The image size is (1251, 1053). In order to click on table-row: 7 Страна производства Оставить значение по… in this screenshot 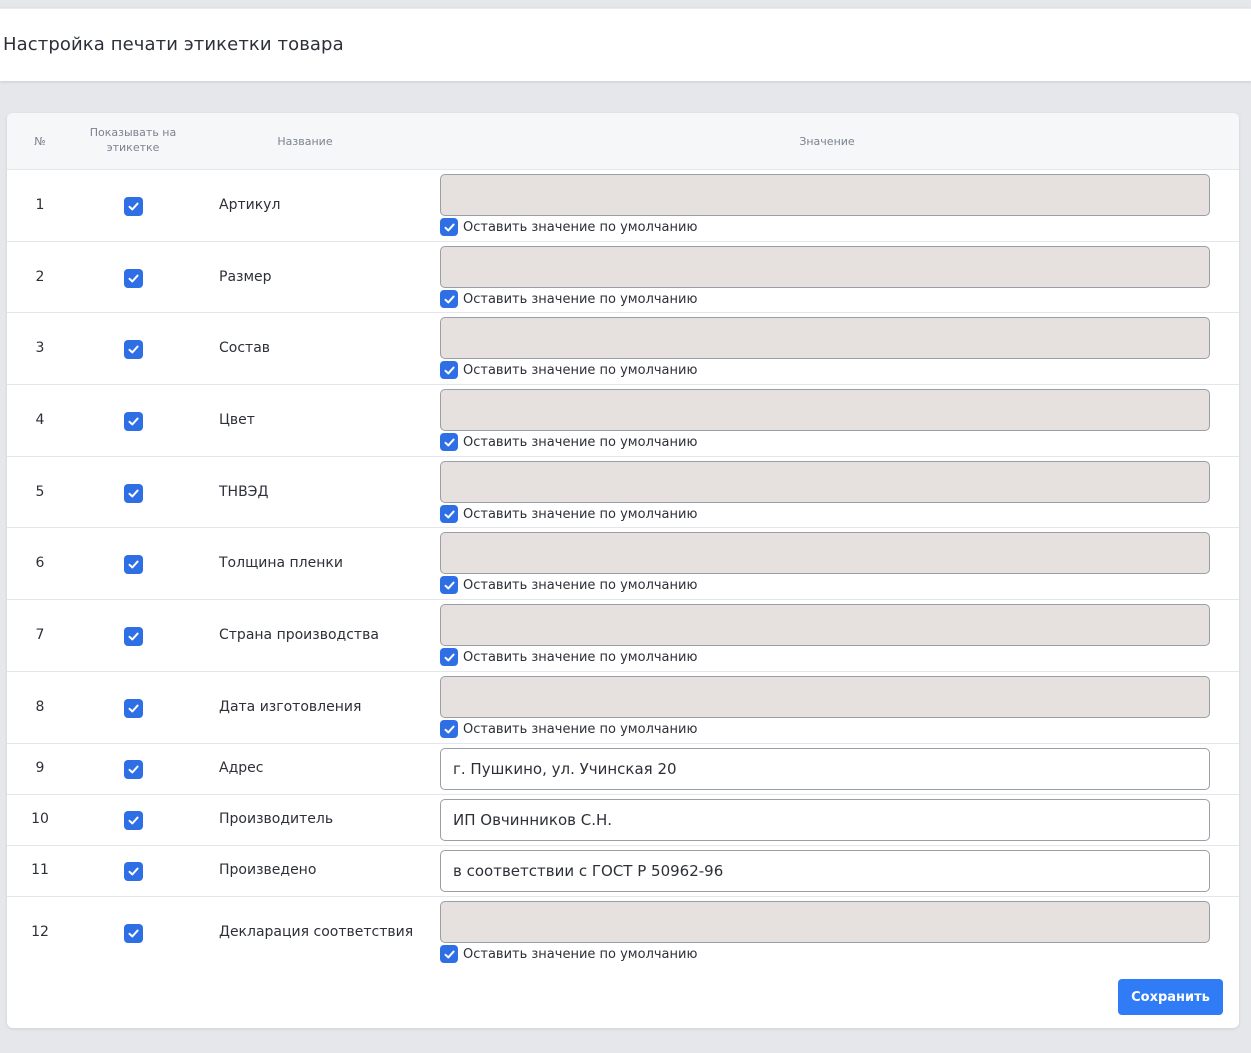, I will do `click(623, 636)`.